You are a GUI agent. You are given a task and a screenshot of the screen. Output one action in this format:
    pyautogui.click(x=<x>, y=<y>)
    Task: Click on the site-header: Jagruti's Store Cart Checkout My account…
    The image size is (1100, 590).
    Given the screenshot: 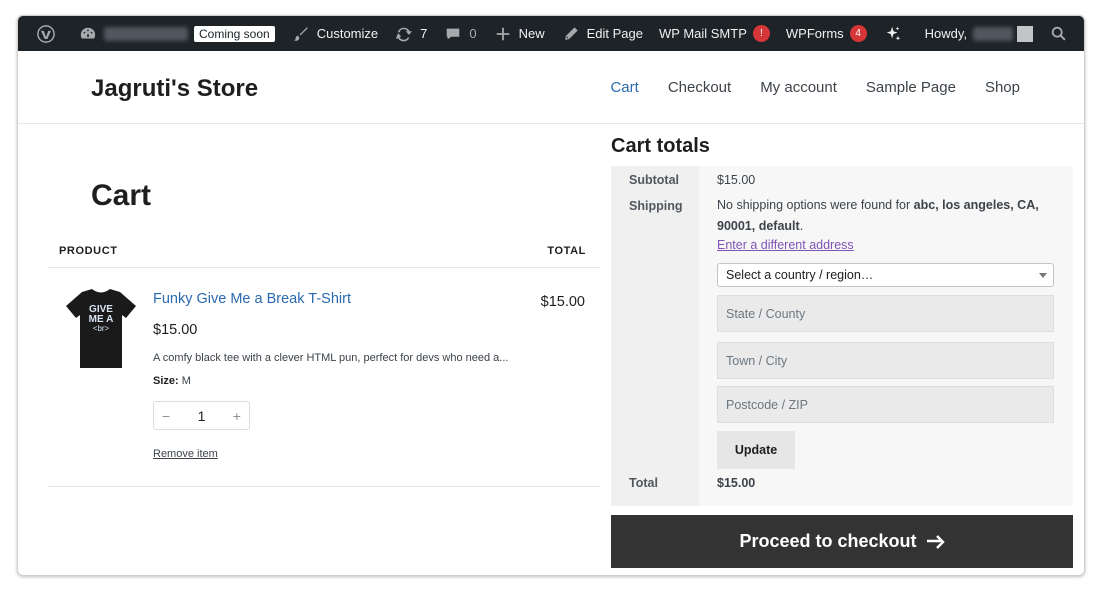 What is the action you would take?
    pyautogui.click(x=551, y=87)
    